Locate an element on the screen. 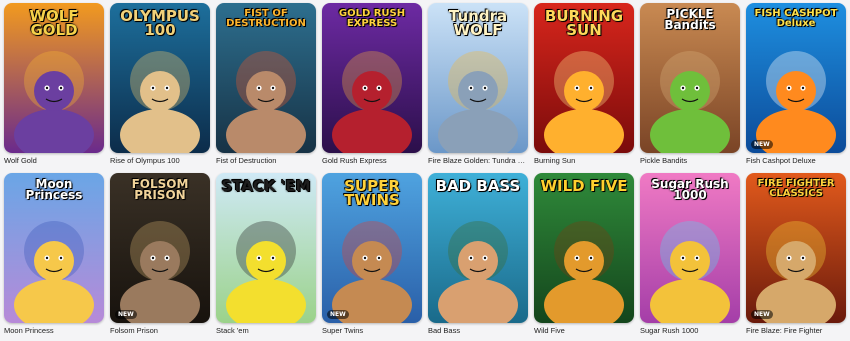 This screenshot has height=341, width=850. game-title: Bad Bass is located at coordinates (478, 330).